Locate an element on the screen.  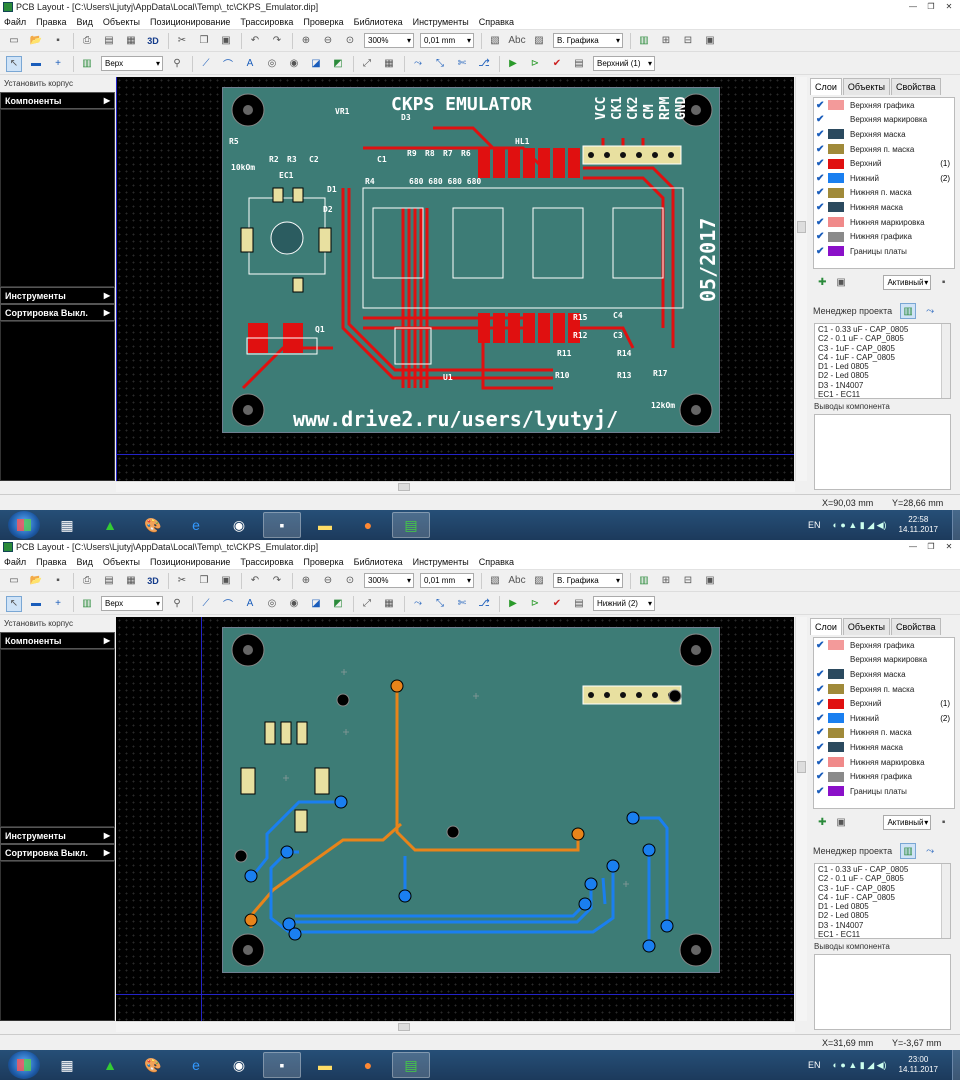
select-icon: ↖ is located at coordinates (14, 63).